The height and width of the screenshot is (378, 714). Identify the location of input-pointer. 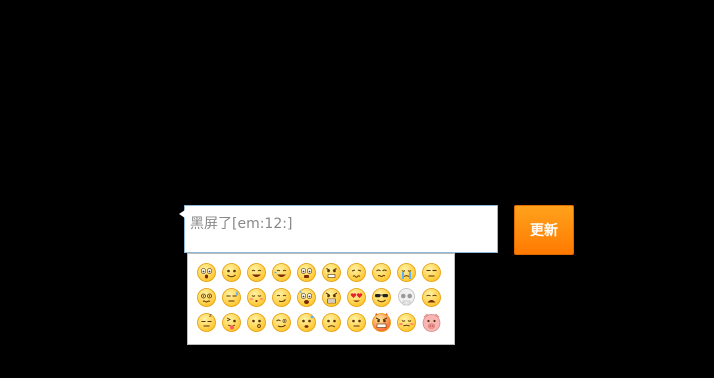
(182, 214).